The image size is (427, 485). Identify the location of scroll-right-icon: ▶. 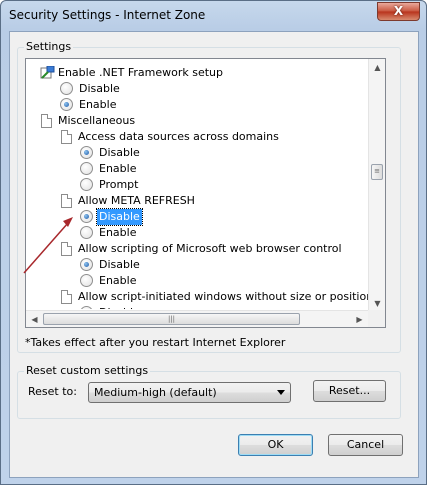
(359, 319).